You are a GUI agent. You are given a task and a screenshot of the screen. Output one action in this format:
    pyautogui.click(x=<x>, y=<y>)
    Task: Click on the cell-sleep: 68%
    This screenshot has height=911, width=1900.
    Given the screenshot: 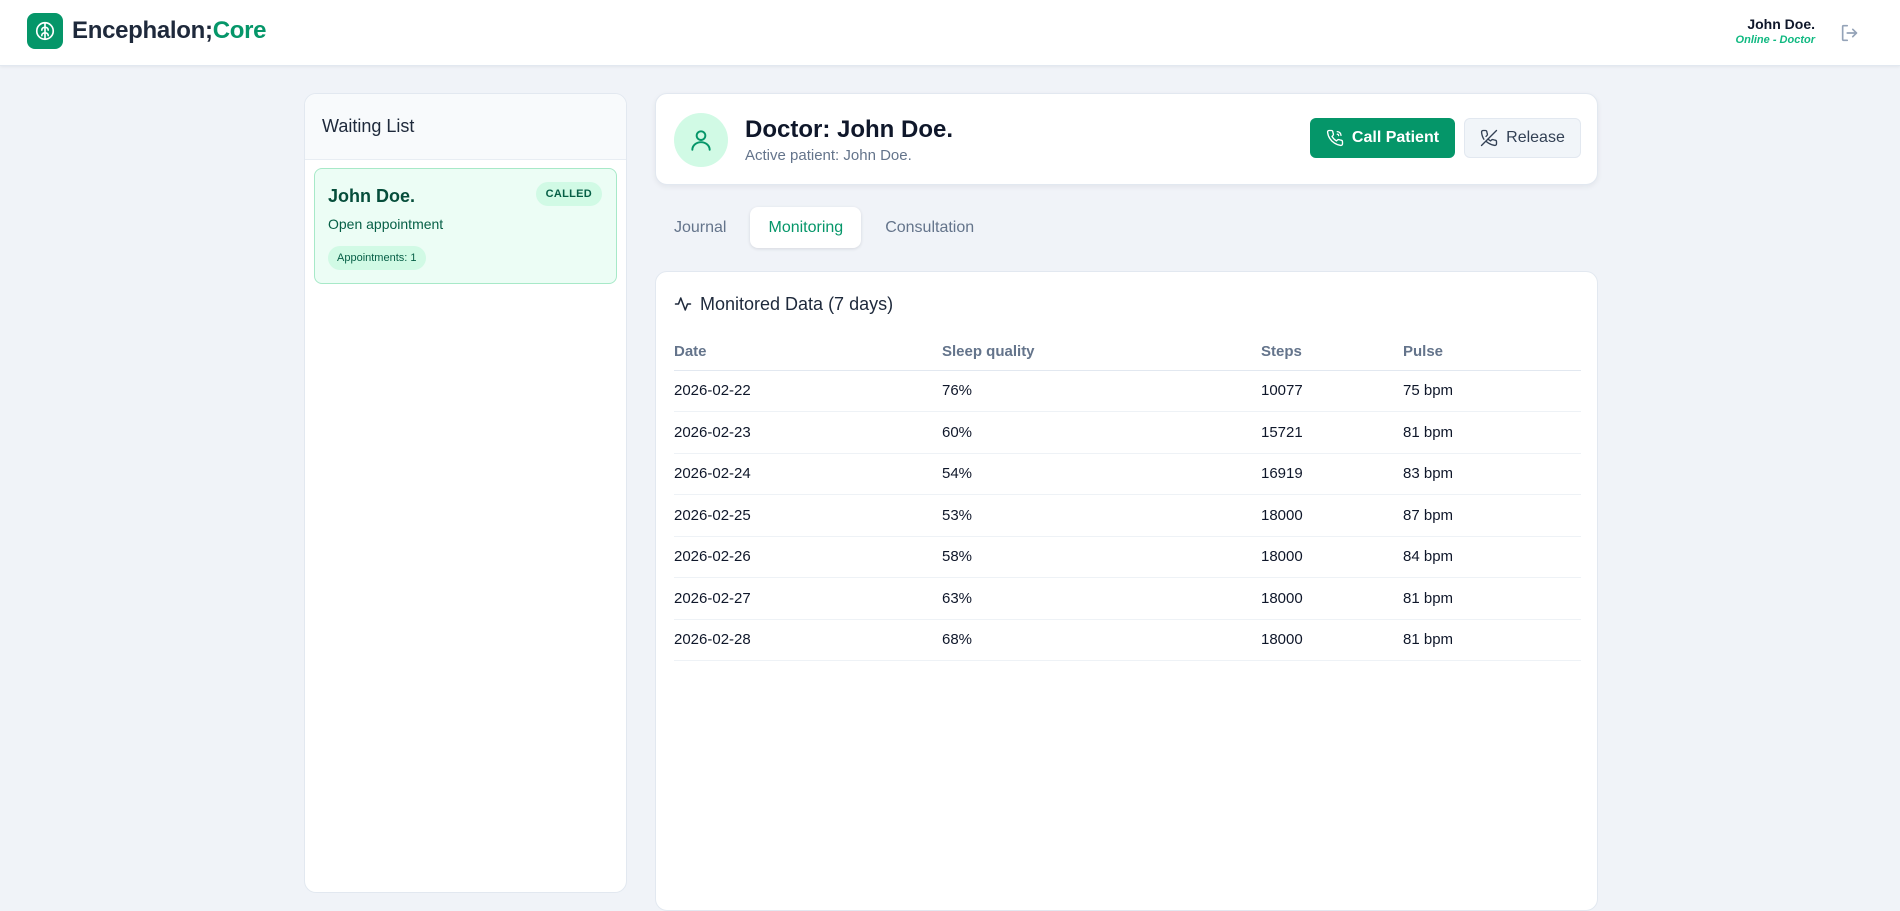 What is the action you would take?
    pyautogui.click(x=1101, y=640)
    